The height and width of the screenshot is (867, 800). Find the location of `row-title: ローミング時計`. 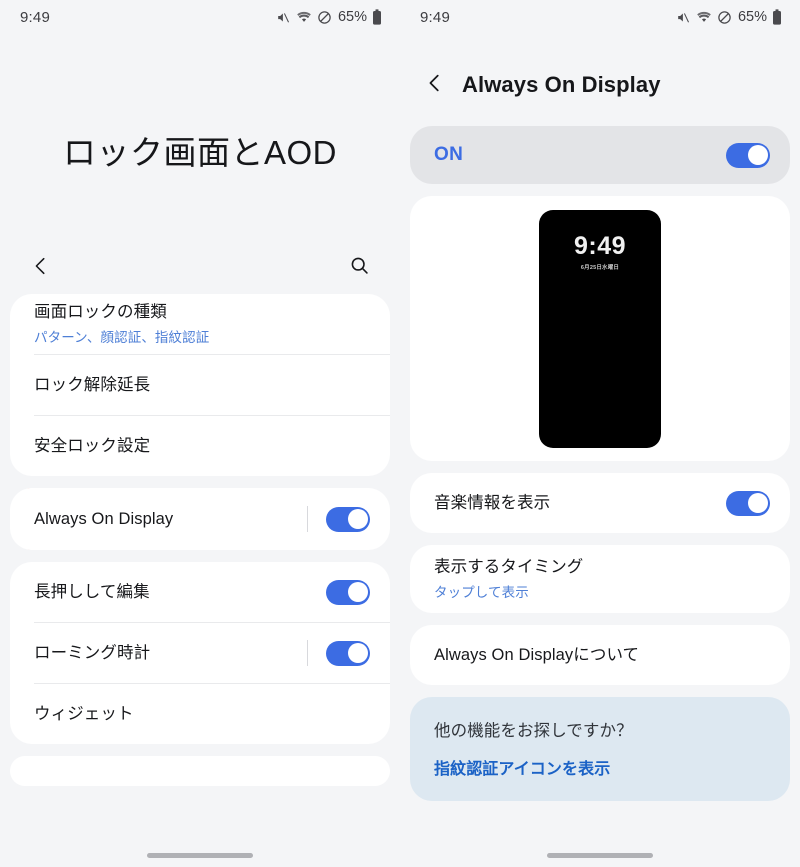

row-title: ローミング時計 is located at coordinates (92, 652).